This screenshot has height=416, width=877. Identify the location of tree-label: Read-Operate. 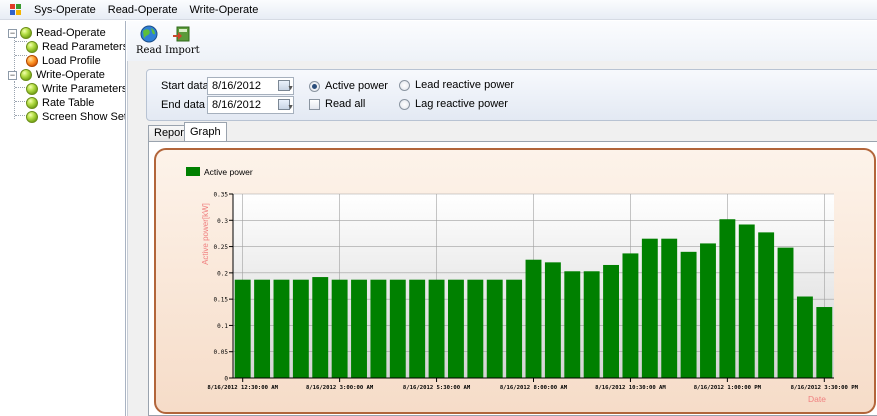
(71, 33).